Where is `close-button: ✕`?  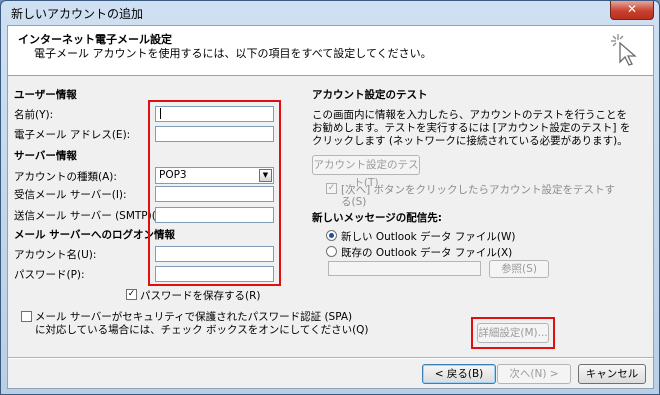 close-button: ✕ is located at coordinates (632, 10).